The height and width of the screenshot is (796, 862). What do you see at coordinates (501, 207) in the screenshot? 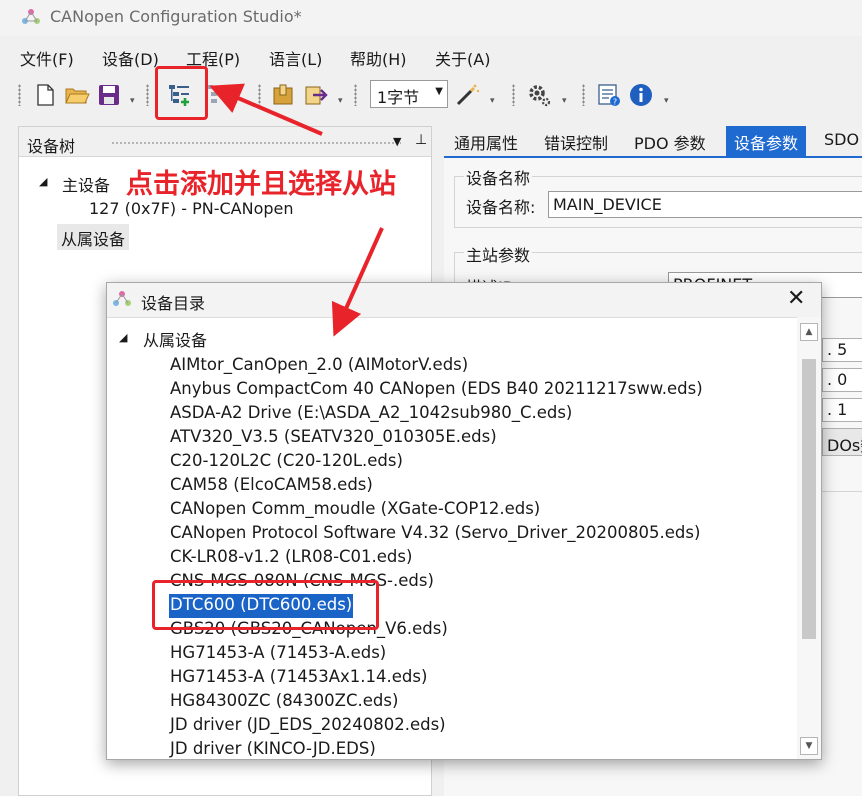
I see `device-name-label: 设备名称:` at bounding box center [501, 207].